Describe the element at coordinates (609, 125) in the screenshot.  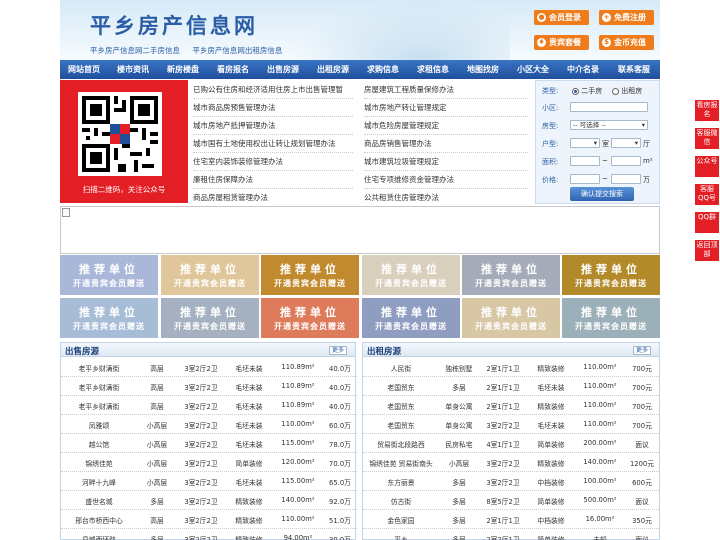
I see `housetype-select: -- 可选择 -- ▾` at that location.